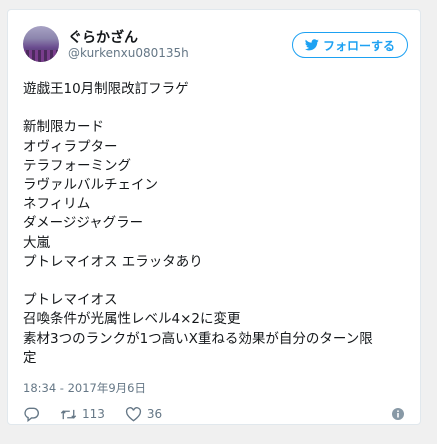 Image resolution: width=437 pixels, height=444 pixels. What do you see at coordinates (41, 44) in the screenshot?
I see `avatar` at bounding box center [41, 44].